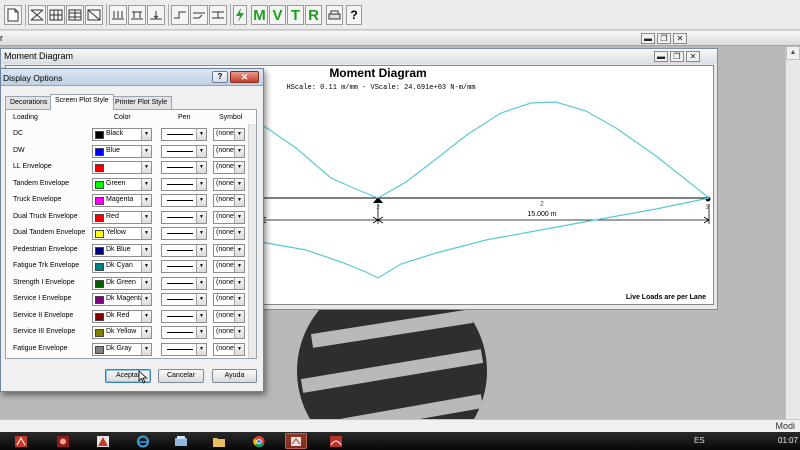  Describe the element at coordinates (219, 441) in the screenshot. I see `file-explorer-icon` at that location.